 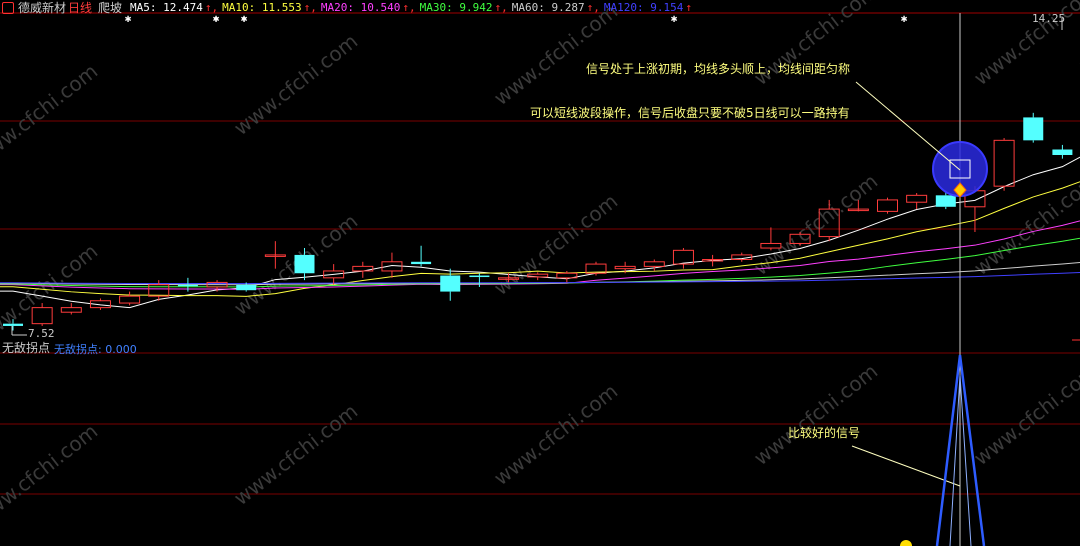 What do you see at coordinates (548, 7) in the screenshot?
I see `ma-legend-item: MA60: 9.287` at bounding box center [548, 7].